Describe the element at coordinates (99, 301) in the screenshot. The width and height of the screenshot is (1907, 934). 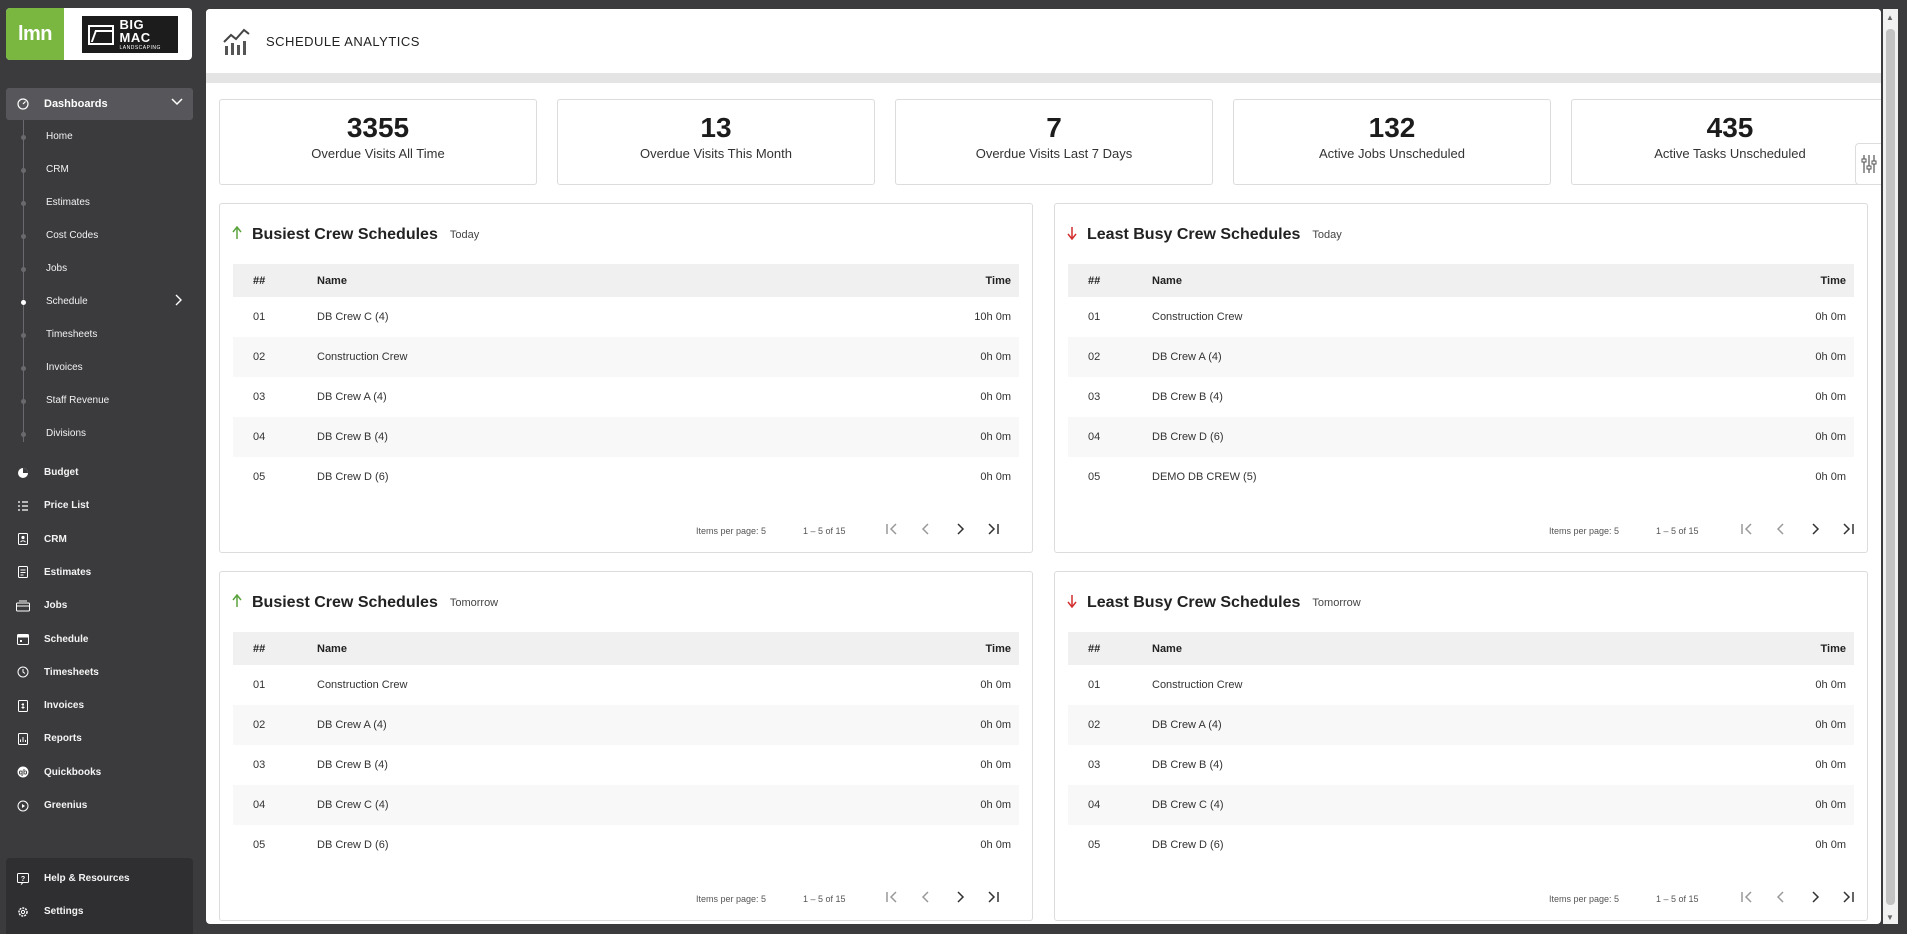
I see `subnav-item-schedule: Schedule` at that location.